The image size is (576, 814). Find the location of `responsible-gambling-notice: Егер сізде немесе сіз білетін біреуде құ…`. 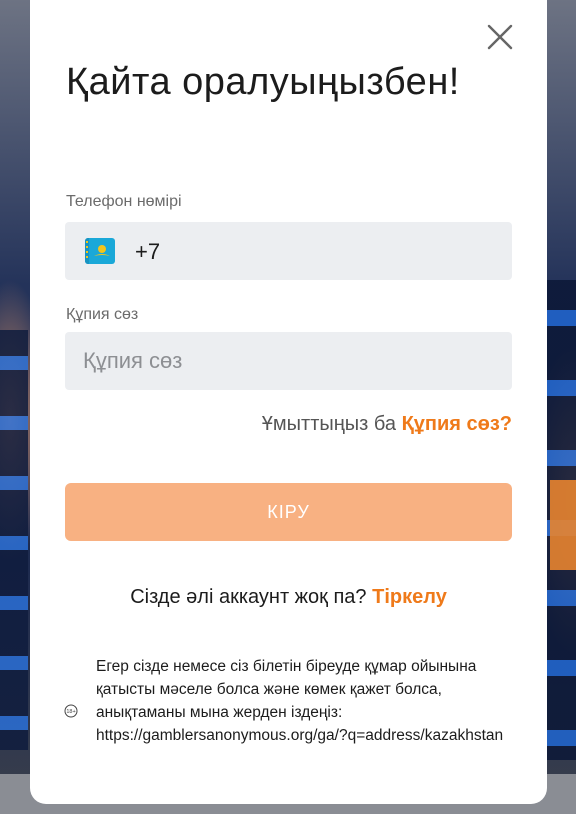

responsible-gambling-notice: Егер сізде немесе сіз білетін біреуде құ… is located at coordinates (300, 701).